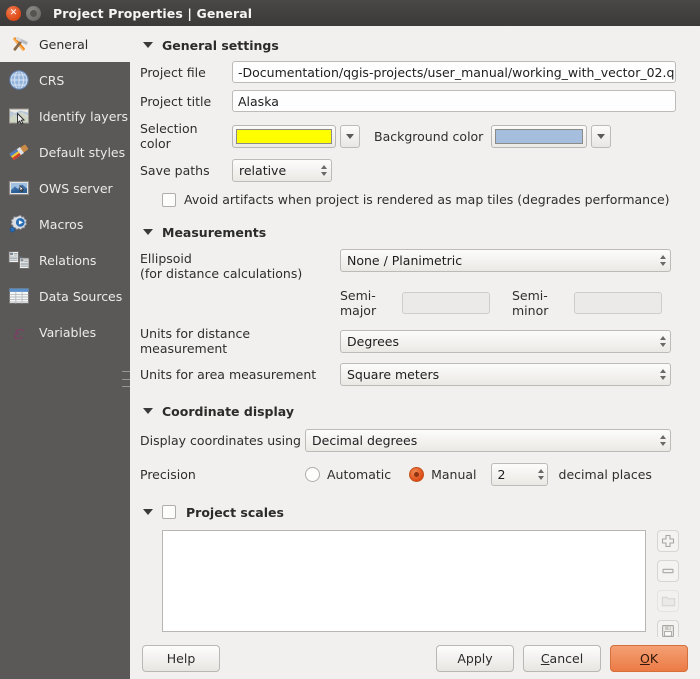 The height and width of the screenshot is (679, 700). Describe the element at coordinates (446, 303) in the screenshot. I see `semi-major-input` at that location.